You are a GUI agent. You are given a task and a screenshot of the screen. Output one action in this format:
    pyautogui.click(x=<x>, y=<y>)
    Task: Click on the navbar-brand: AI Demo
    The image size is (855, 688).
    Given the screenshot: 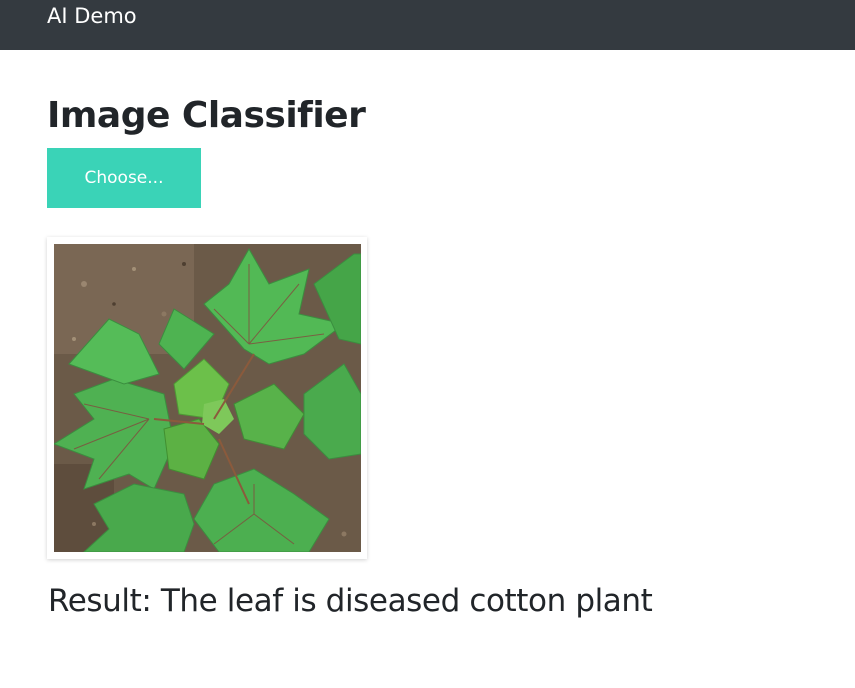 What is the action you would take?
    pyautogui.click(x=92, y=16)
    